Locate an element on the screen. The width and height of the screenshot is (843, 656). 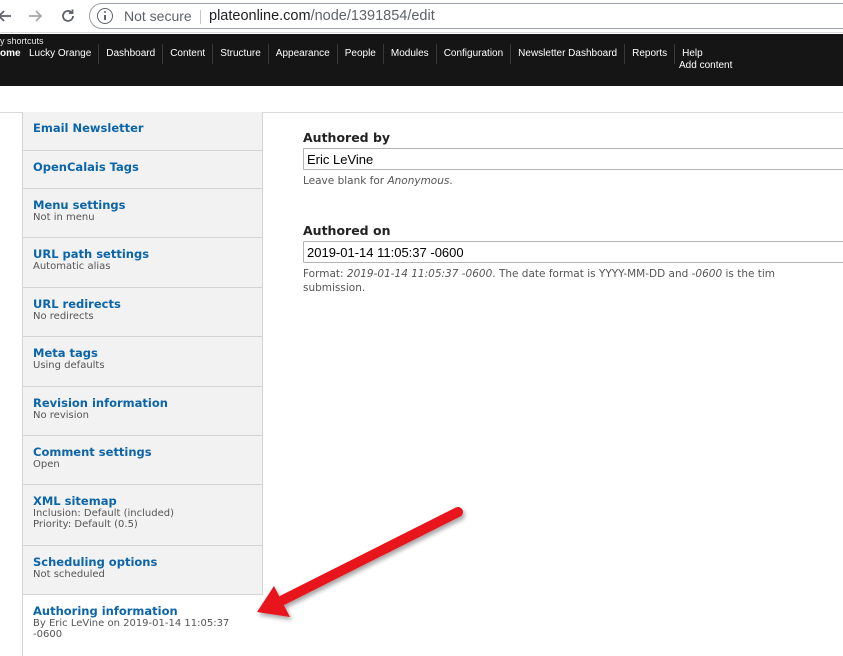
authored-by-input is located at coordinates (573, 159).